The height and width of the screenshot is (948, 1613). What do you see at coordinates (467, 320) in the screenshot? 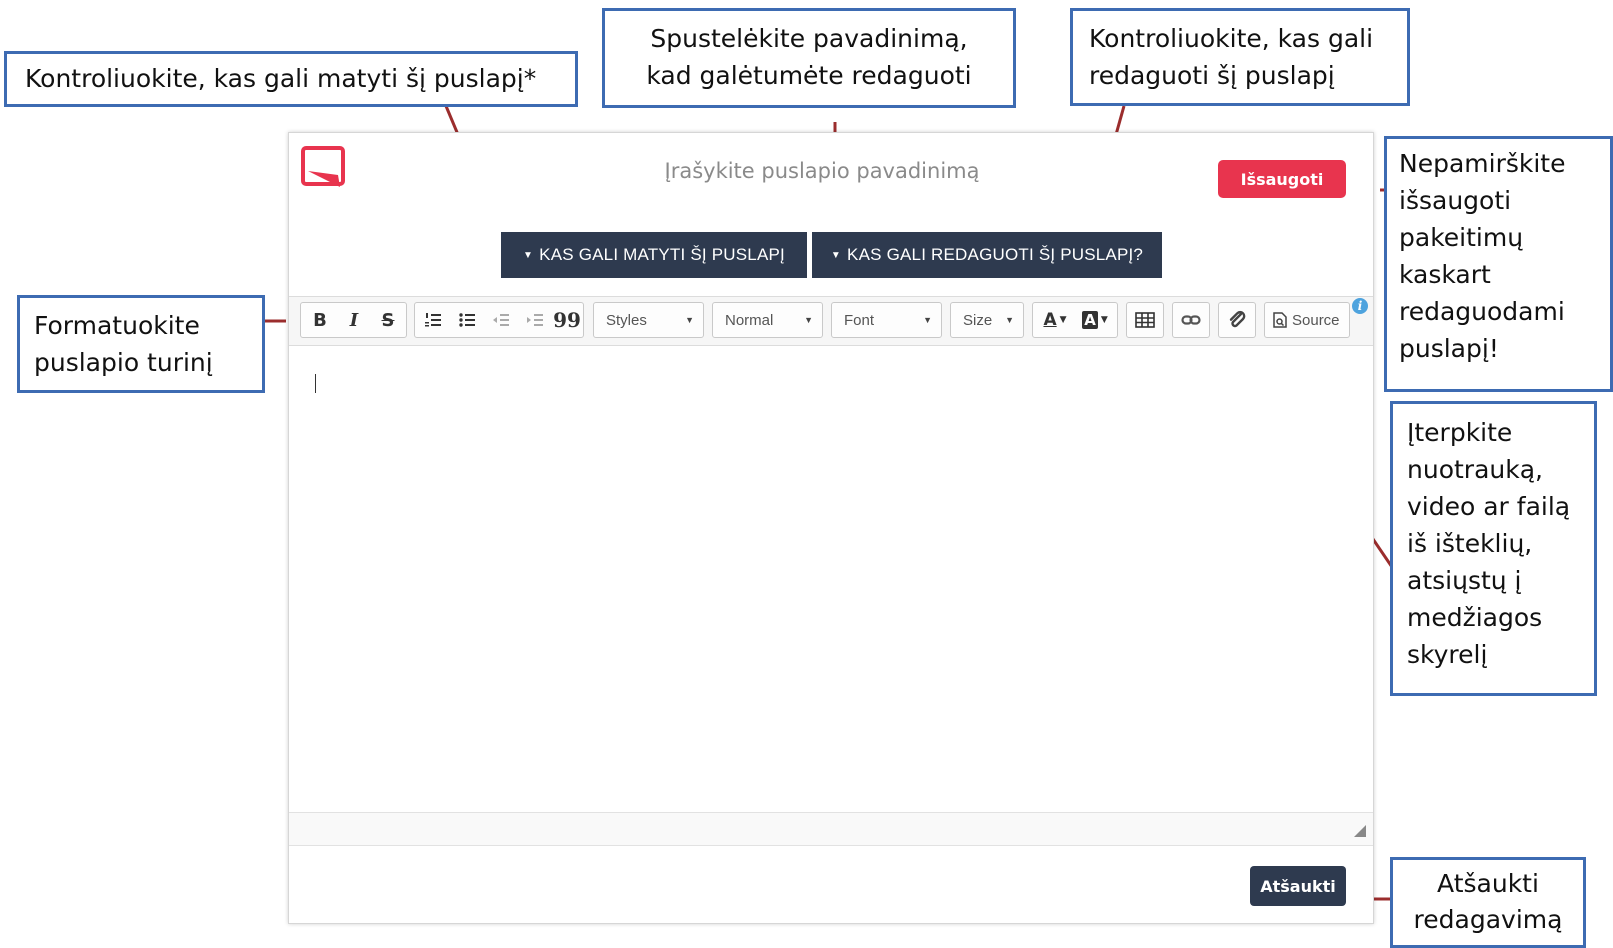
I see `bulleted-list-icon` at bounding box center [467, 320].